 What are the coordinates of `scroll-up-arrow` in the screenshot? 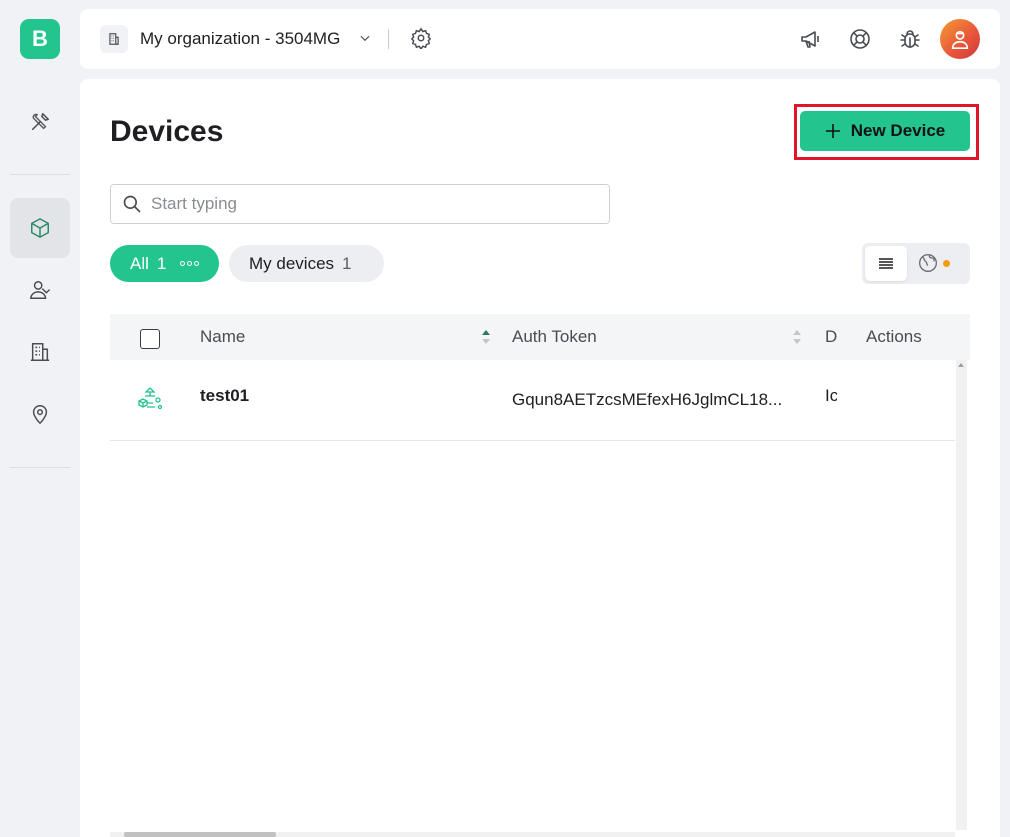 It's located at (961, 365).